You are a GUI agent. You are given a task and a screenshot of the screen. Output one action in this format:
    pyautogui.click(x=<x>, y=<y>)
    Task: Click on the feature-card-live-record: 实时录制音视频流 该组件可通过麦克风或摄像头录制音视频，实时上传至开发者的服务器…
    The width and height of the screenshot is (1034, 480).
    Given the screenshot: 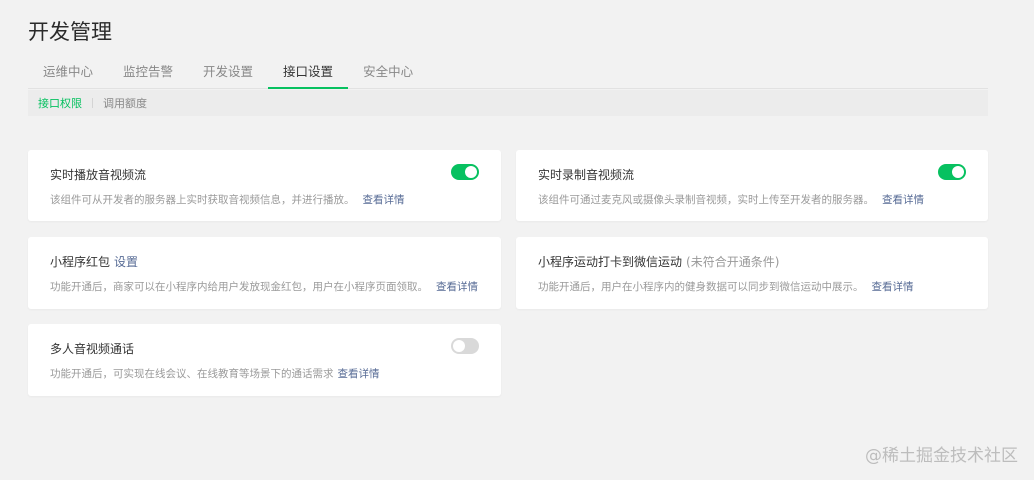 What is the action you would take?
    pyautogui.click(x=752, y=185)
    